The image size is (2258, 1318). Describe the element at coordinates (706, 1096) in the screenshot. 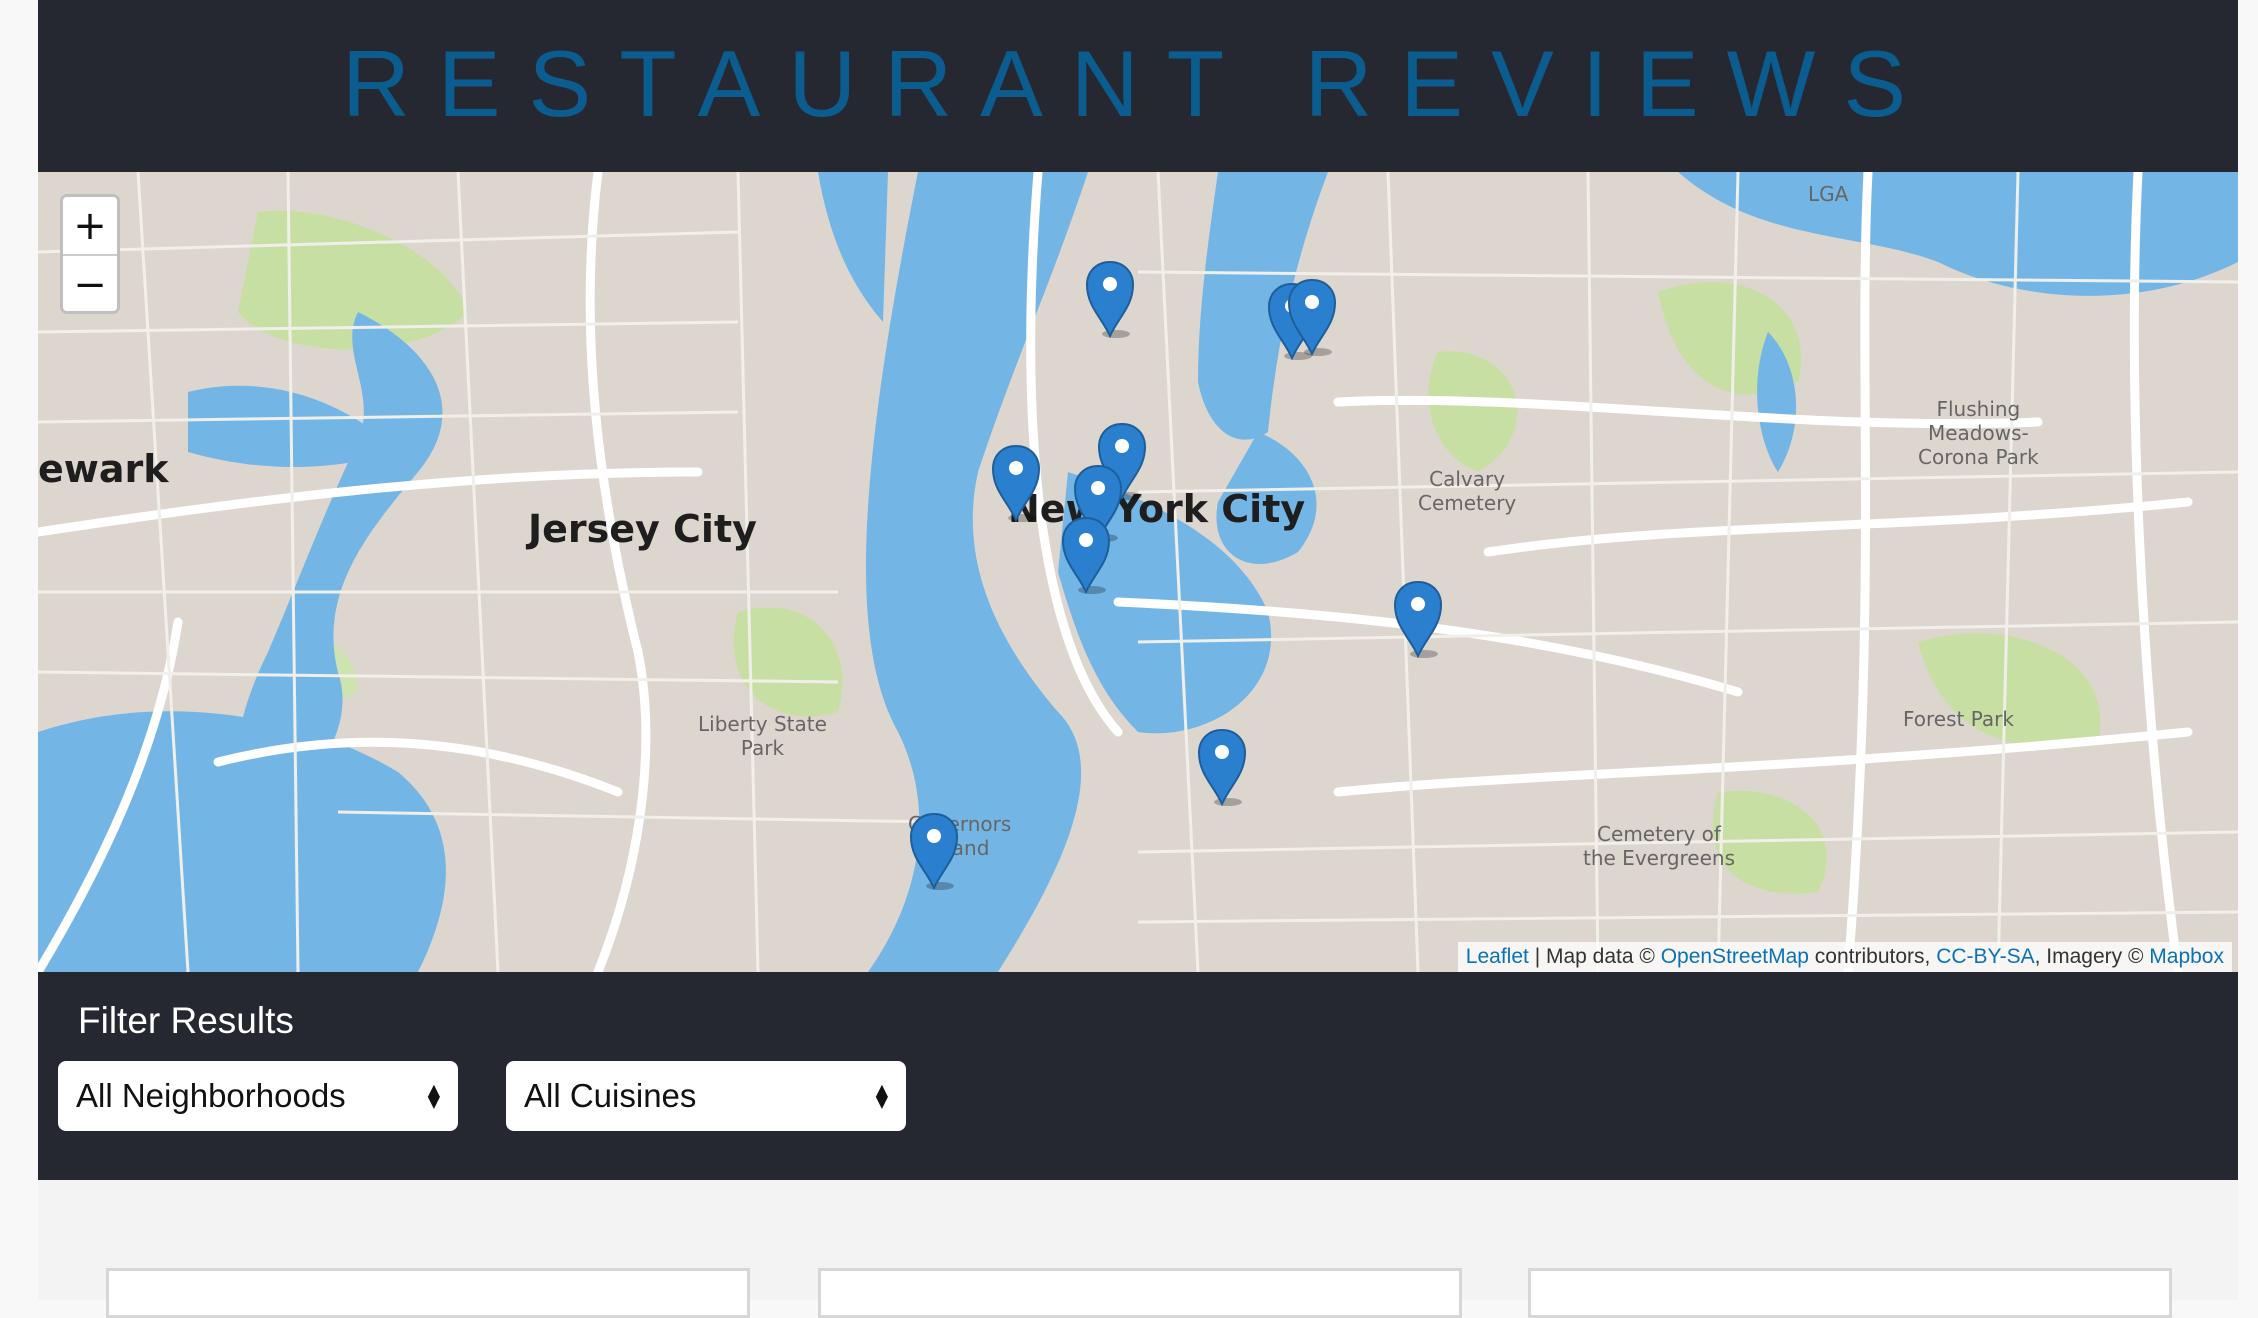

I see `cuisine-select: All Cuisines ▲ ▼` at that location.